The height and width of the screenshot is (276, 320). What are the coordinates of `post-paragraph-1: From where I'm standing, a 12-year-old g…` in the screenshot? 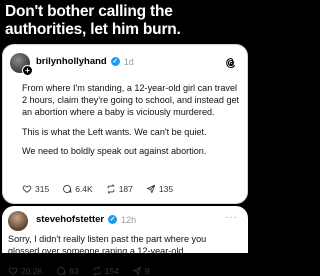 It's located at (131, 100).